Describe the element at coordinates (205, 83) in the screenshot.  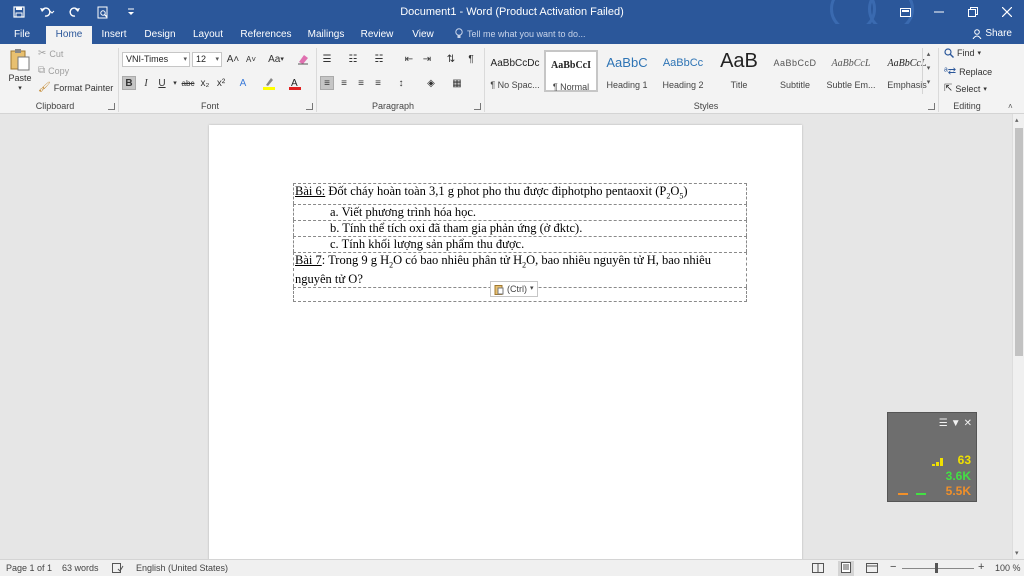
I see `subscript-button: x₂` at that location.